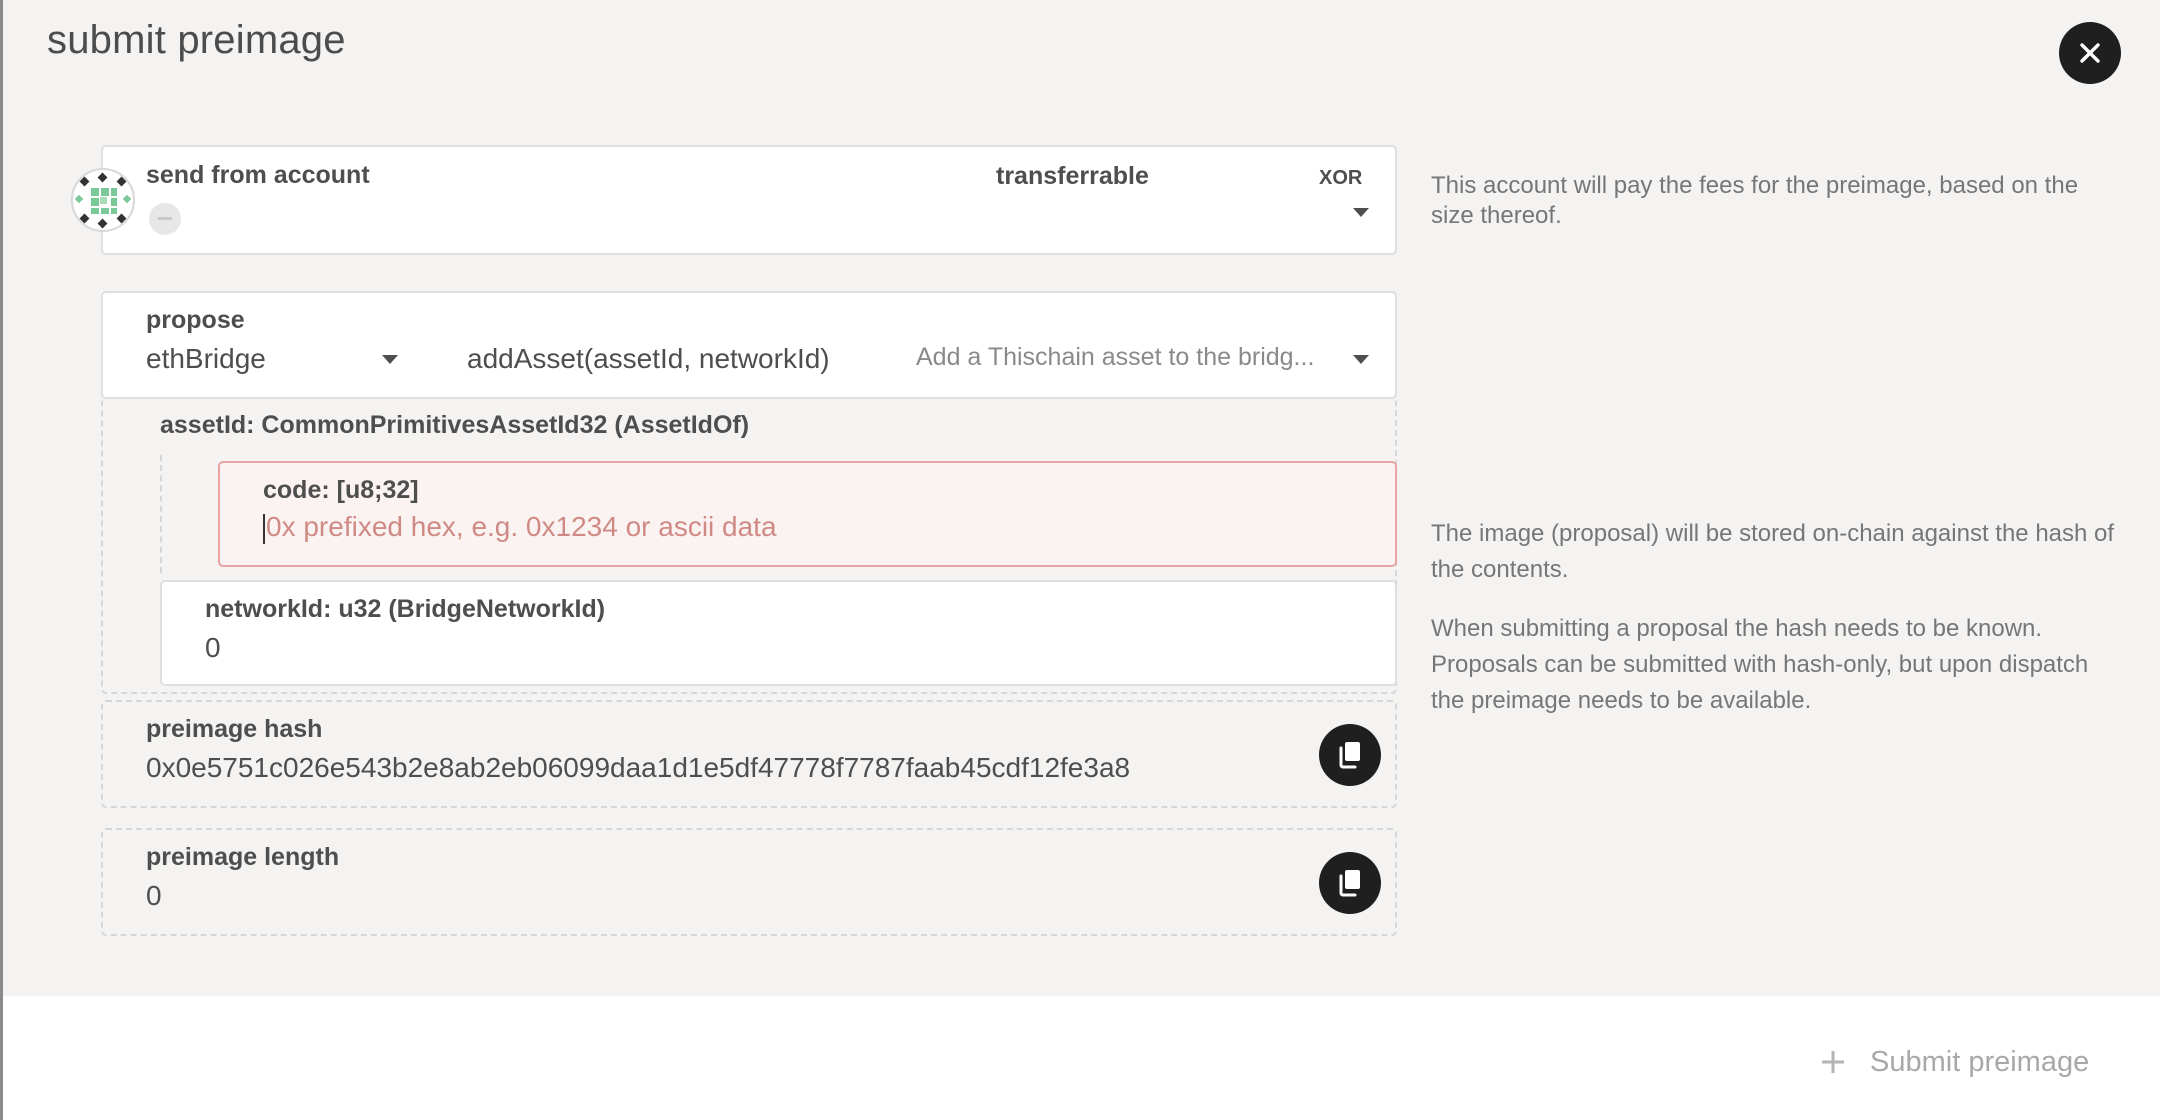 The height and width of the screenshot is (1120, 2160). I want to click on copy-hash-button, so click(1350, 755).